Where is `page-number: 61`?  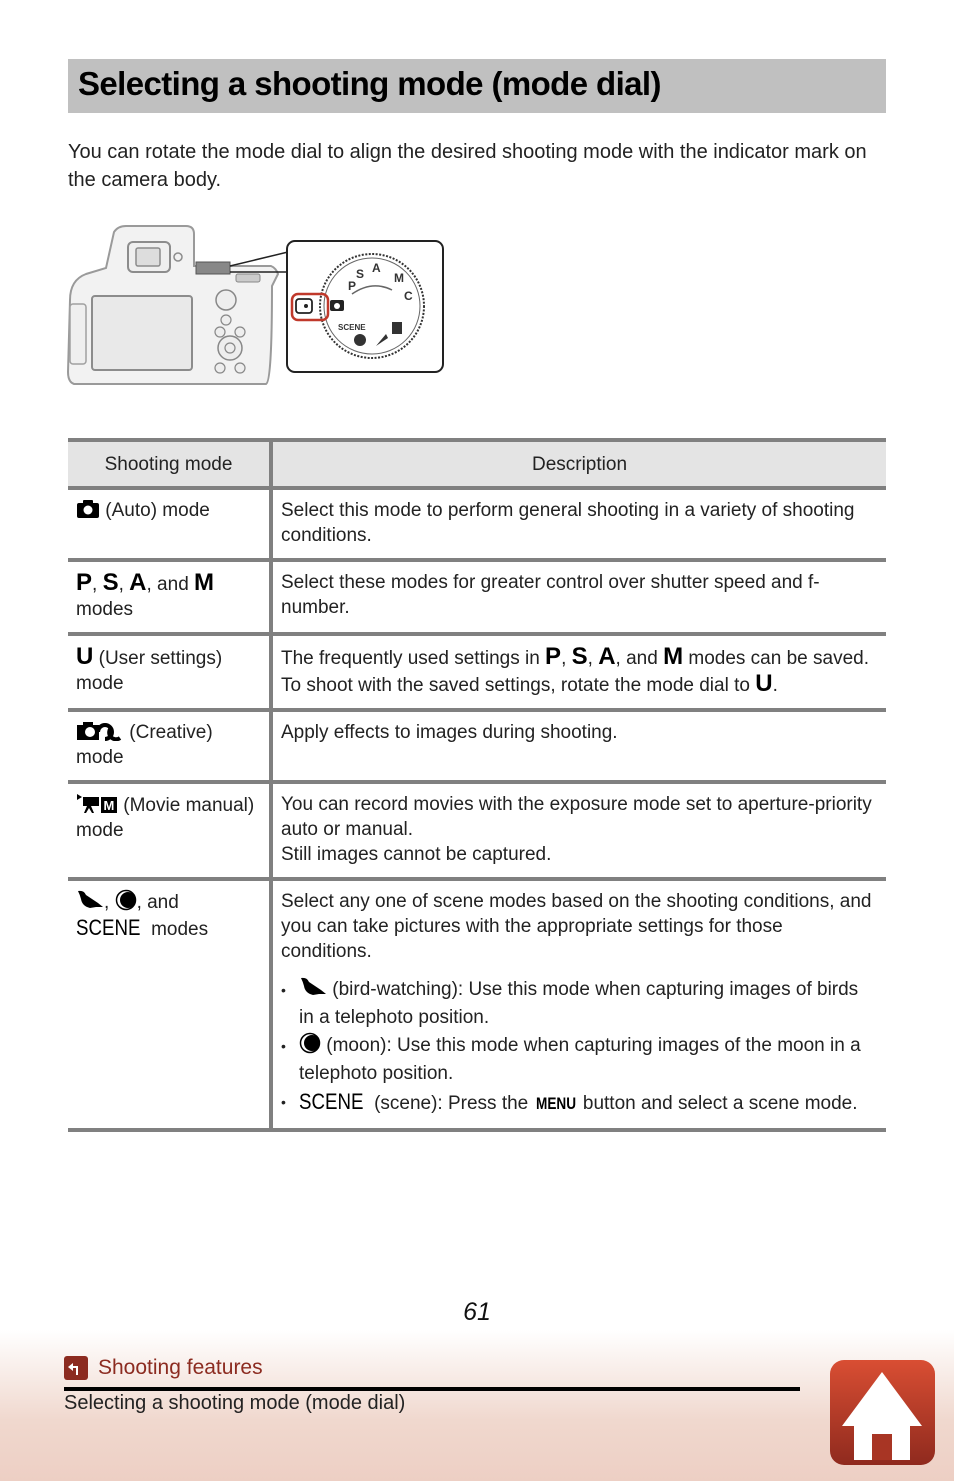 page-number: 61 is located at coordinates (477, 1312).